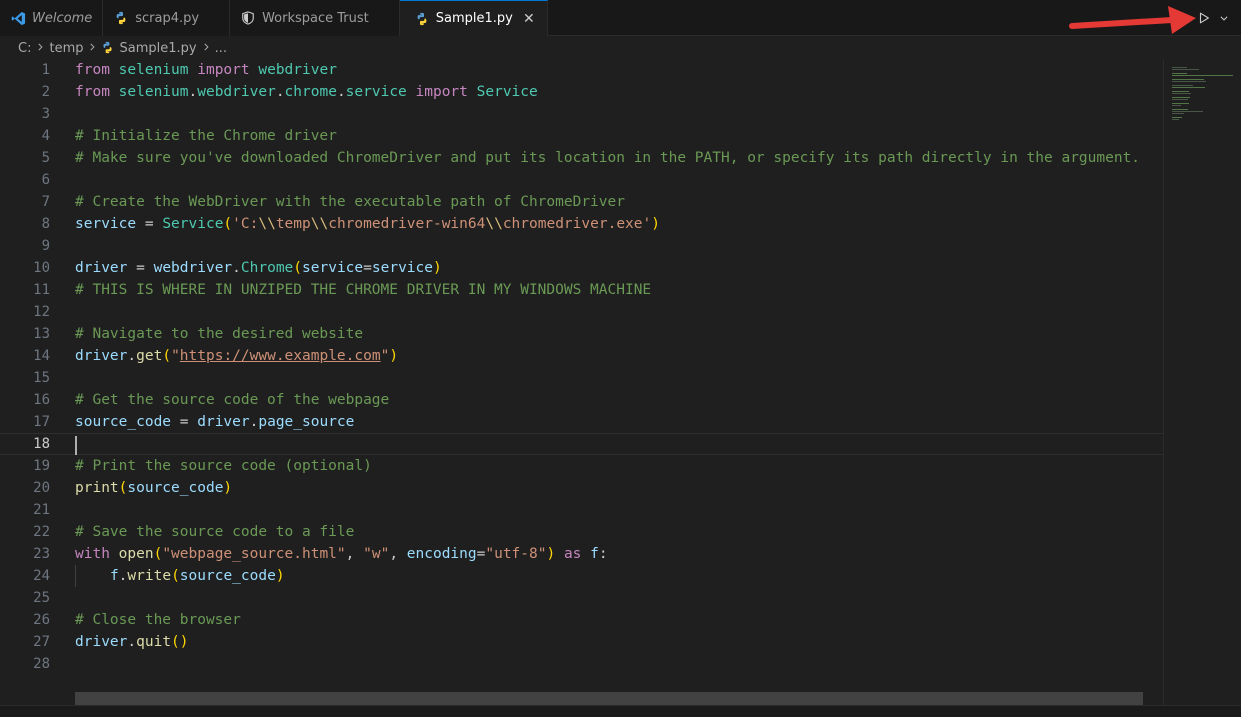  Describe the element at coordinates (619, 70) in the screenshot. I see `code-line: from selenium import webdriver` at that location.